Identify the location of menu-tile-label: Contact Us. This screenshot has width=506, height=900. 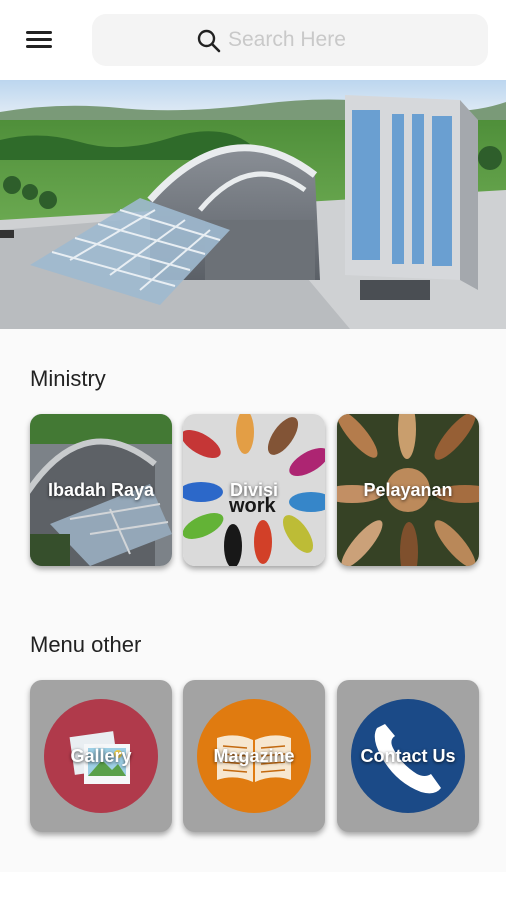
(408, 756).